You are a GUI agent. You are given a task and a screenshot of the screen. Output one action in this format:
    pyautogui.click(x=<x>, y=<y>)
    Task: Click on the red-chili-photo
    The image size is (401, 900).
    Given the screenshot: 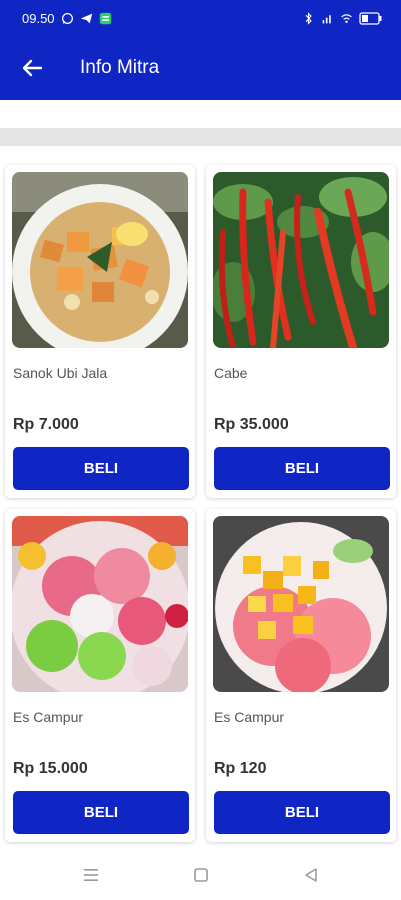 What is the action you would take?
    pyautogui.click(x=301, y=260)
    